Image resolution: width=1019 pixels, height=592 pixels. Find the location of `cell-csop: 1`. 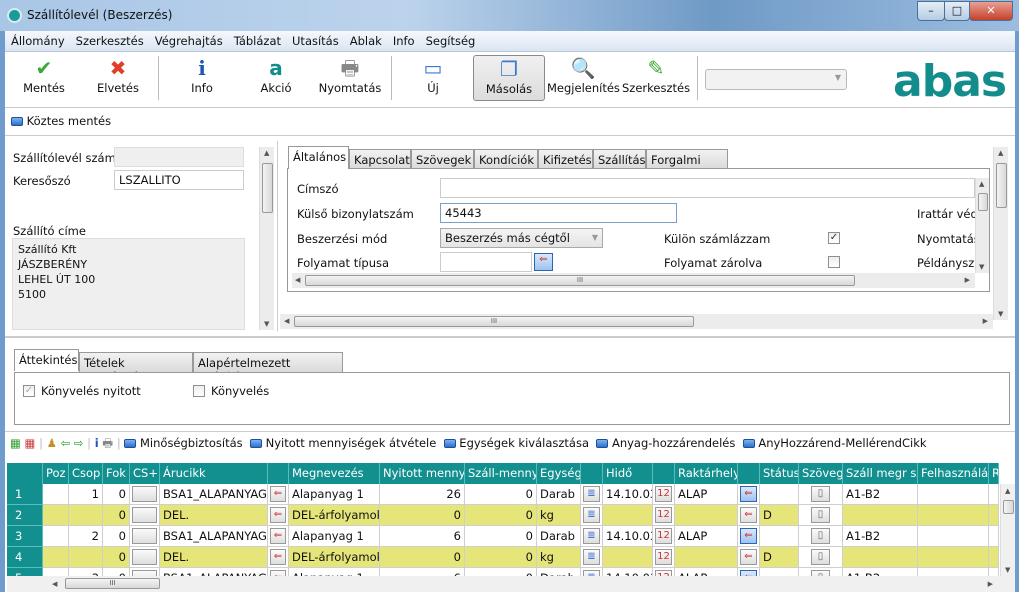

cell-csop: 1 is located at coordinates (86, 494).